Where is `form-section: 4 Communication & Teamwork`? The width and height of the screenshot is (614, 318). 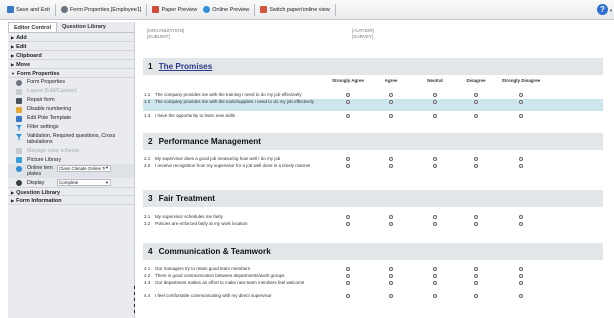 form-section: 4 Communication & Teamwork is located at coordinates (373, 251).